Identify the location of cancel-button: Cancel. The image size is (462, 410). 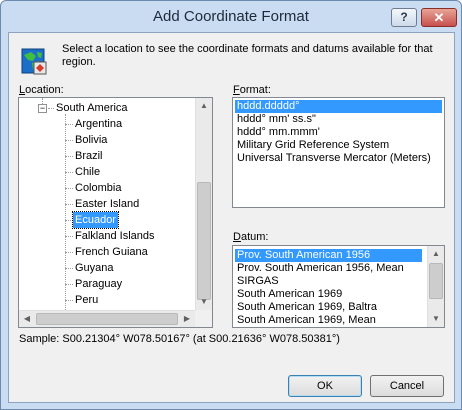
(407, 386).